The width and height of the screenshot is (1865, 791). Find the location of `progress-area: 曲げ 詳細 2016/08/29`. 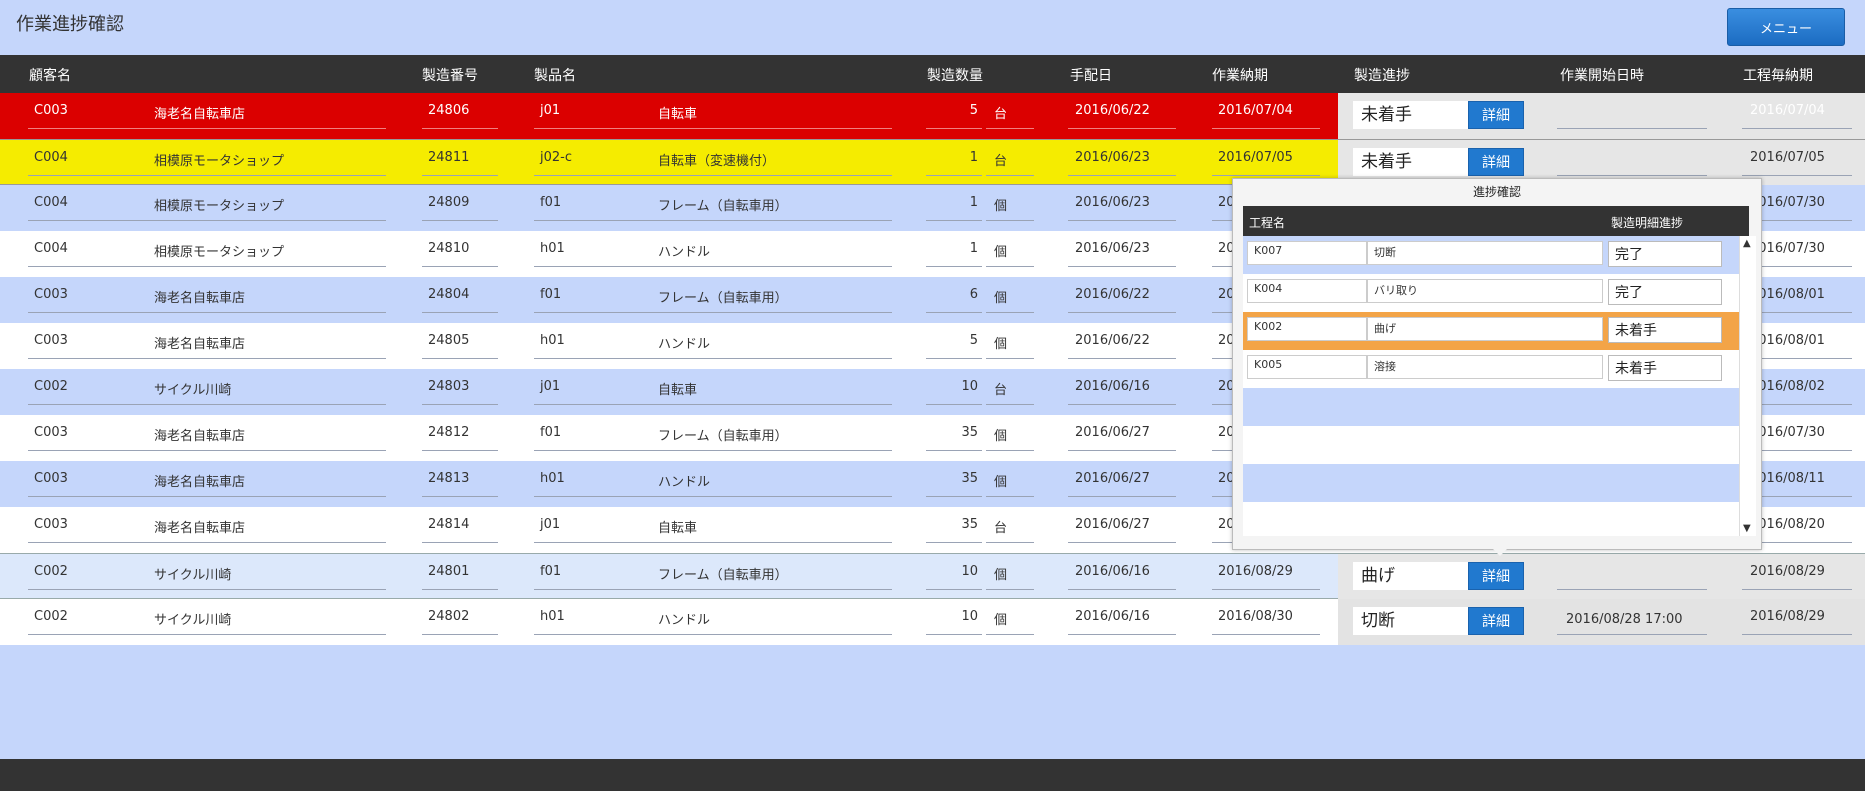

progress-area: 曲げ 詳細 2016/08/29 is located at coordinates (1601, 577).